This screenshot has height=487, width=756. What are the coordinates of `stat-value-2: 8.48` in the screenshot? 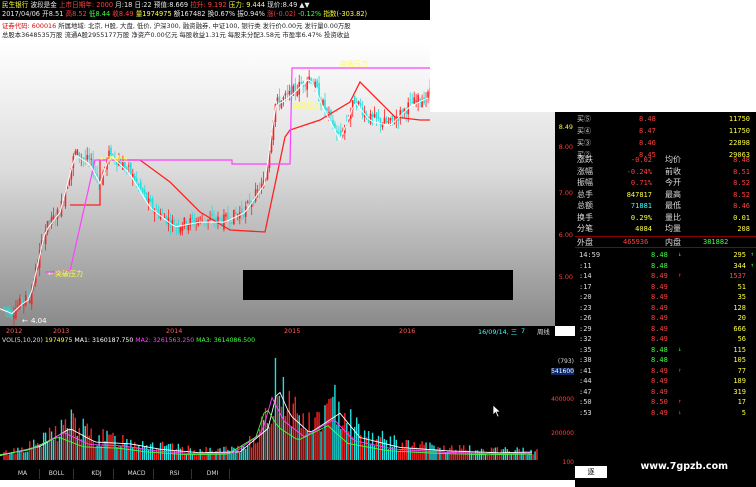 It's located at (741, 160).